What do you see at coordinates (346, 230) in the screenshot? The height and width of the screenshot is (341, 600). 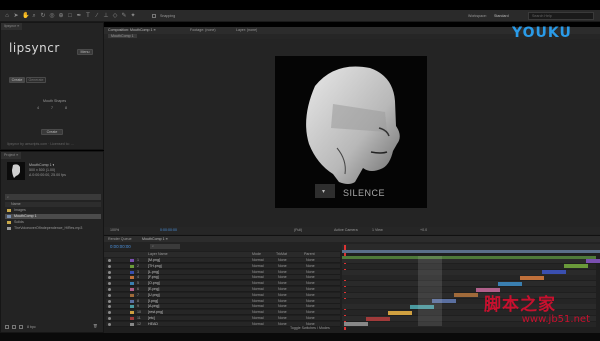 I see `camera-select: Active Camera` at bounding box center [346, 230].